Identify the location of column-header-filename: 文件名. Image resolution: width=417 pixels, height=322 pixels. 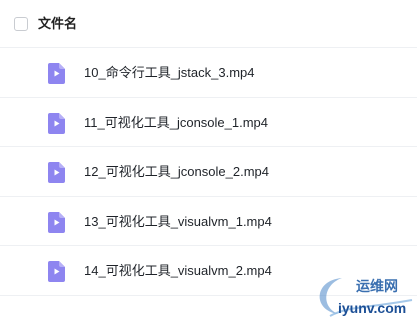
(57, 24).